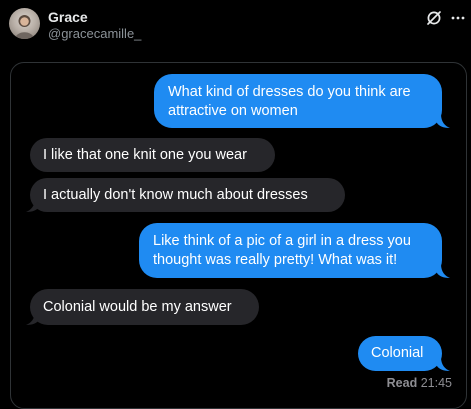 The image size is (471, 409). Describe the element at coordinates (434, 18) in the screenshot. I see `grok-icon` at that location.